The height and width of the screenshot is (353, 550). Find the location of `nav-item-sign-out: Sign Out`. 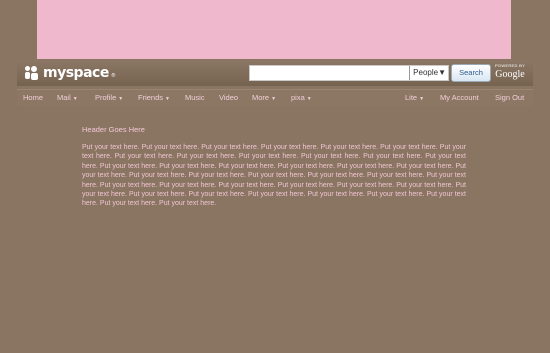

nav-item-sign-out: Sign Out is located at coordinates (509, 98).